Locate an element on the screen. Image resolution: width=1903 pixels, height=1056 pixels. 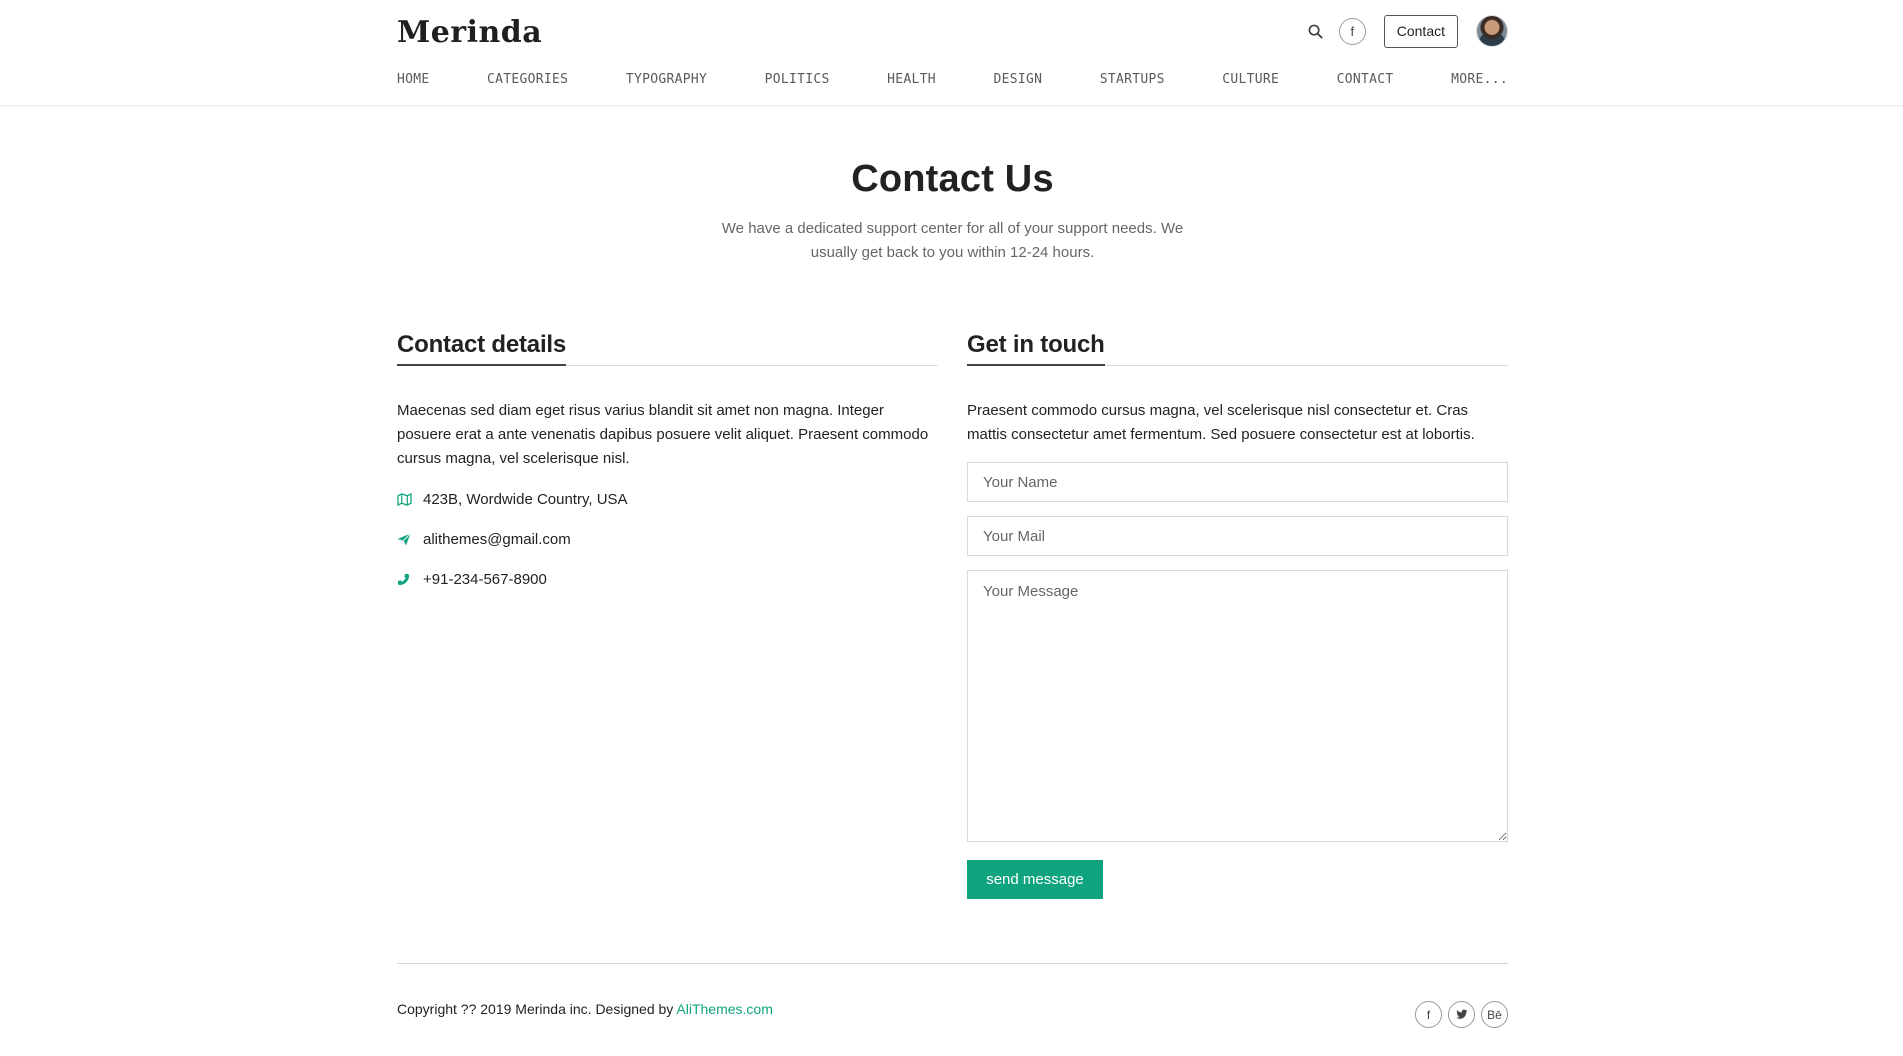
nav-item-home: HOME is located at coordinates (413, 79).